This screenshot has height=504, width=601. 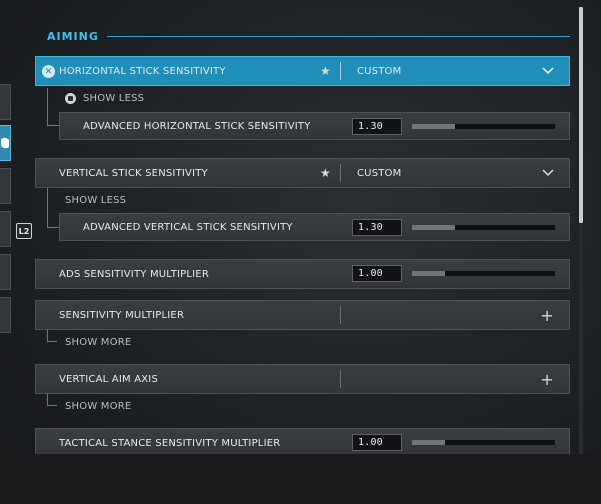 What do you see at coordinates (113, 98) in the screenshot?
I see `show-less-link-horizontal: SHOW LESS` at bounding box center [113, 98].